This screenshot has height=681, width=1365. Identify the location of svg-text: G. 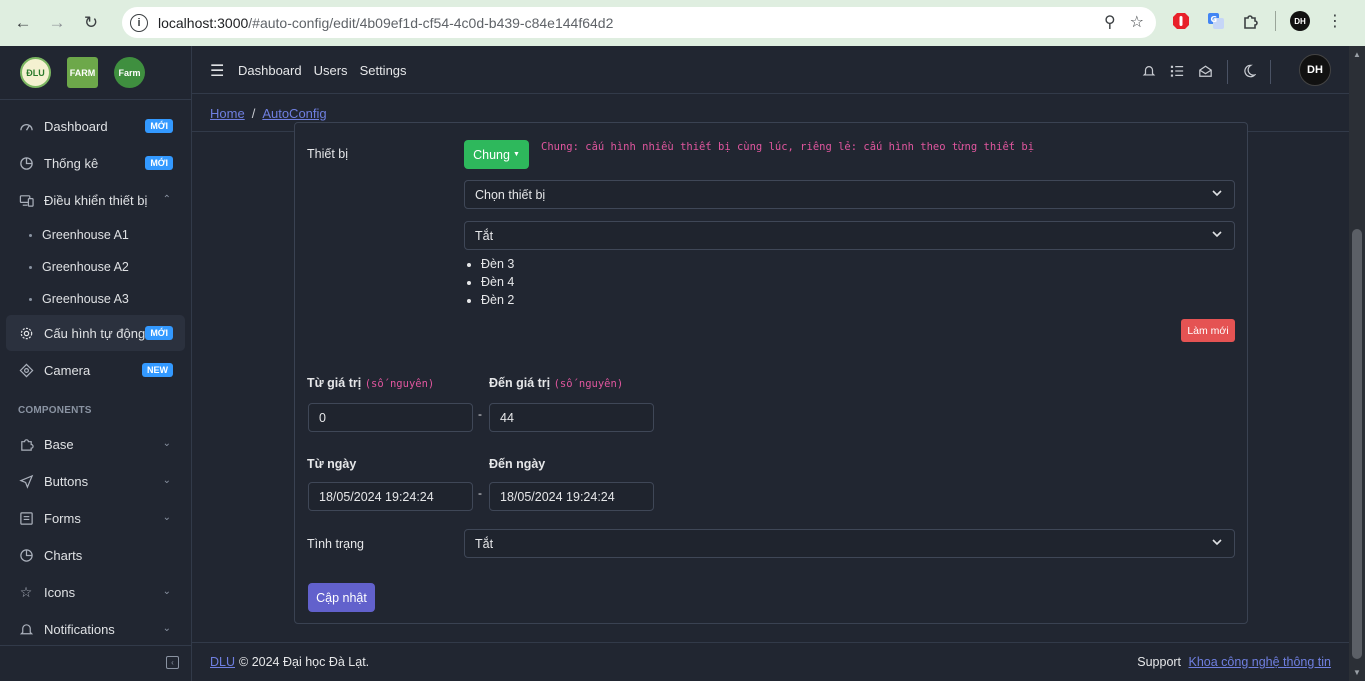
(1214, 19).